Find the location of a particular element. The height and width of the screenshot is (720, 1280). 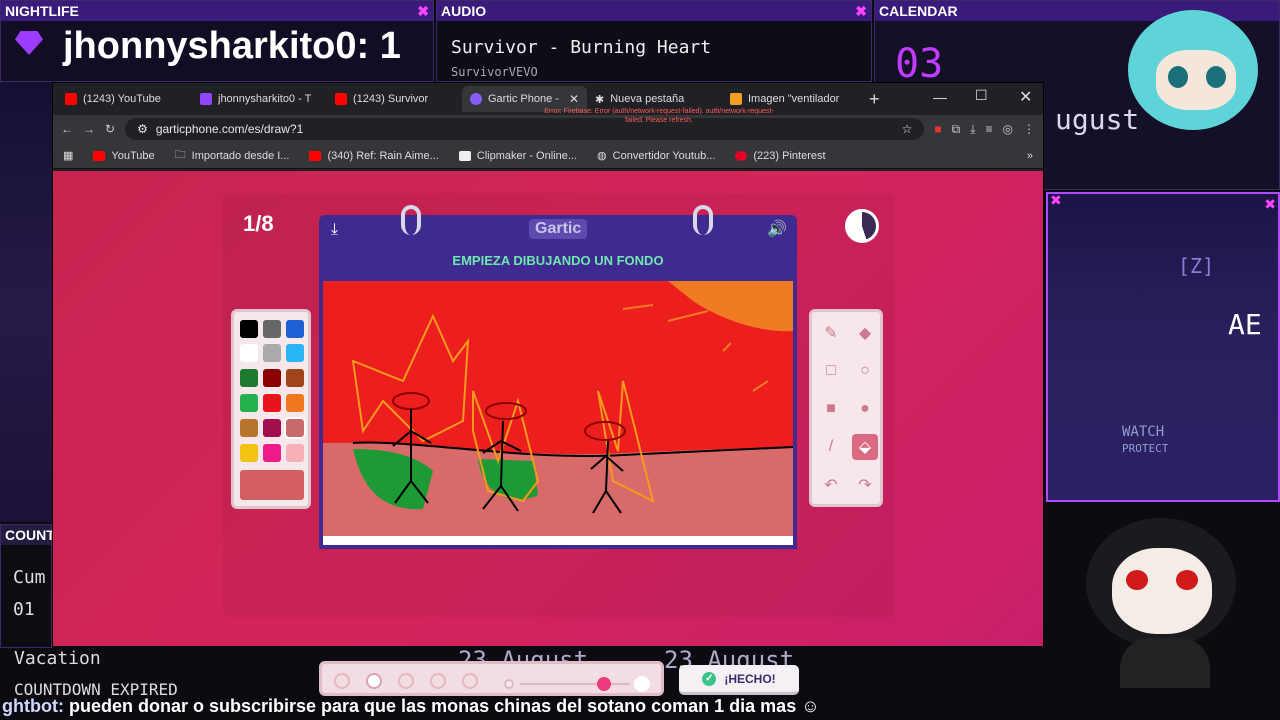

chat-user: ghtbot: is located at coordinates (33, 706).